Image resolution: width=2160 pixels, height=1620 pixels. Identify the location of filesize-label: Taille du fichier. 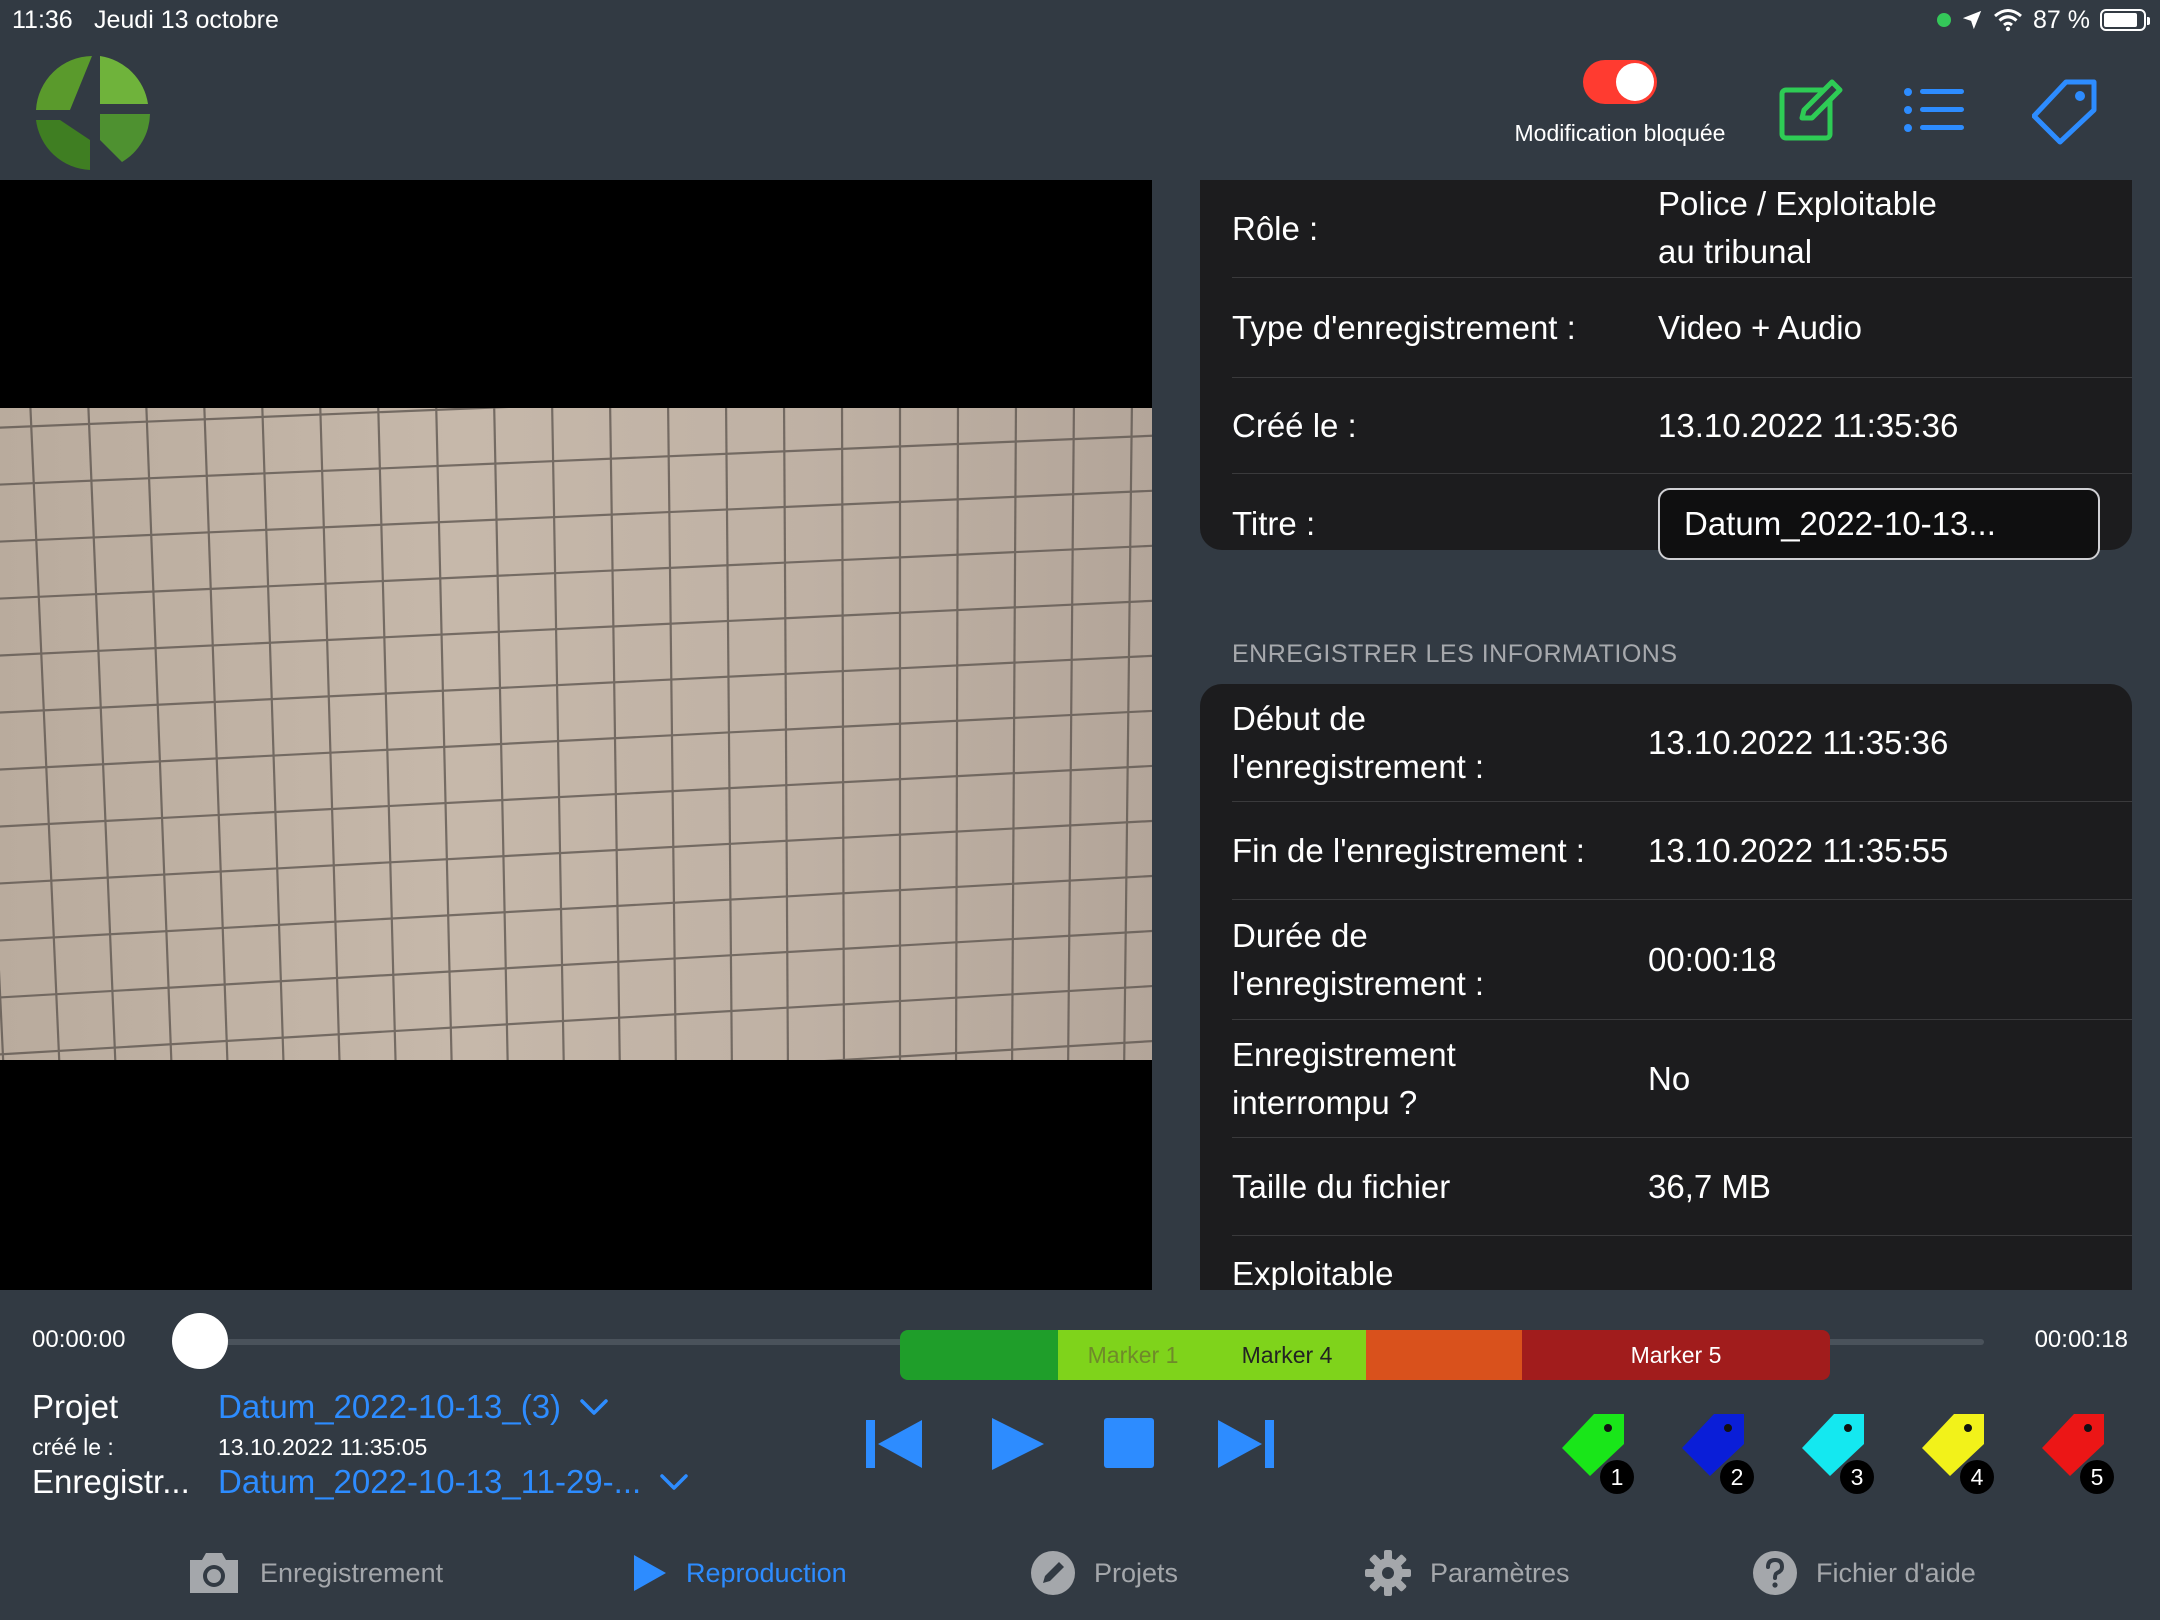
(1341, 1186).